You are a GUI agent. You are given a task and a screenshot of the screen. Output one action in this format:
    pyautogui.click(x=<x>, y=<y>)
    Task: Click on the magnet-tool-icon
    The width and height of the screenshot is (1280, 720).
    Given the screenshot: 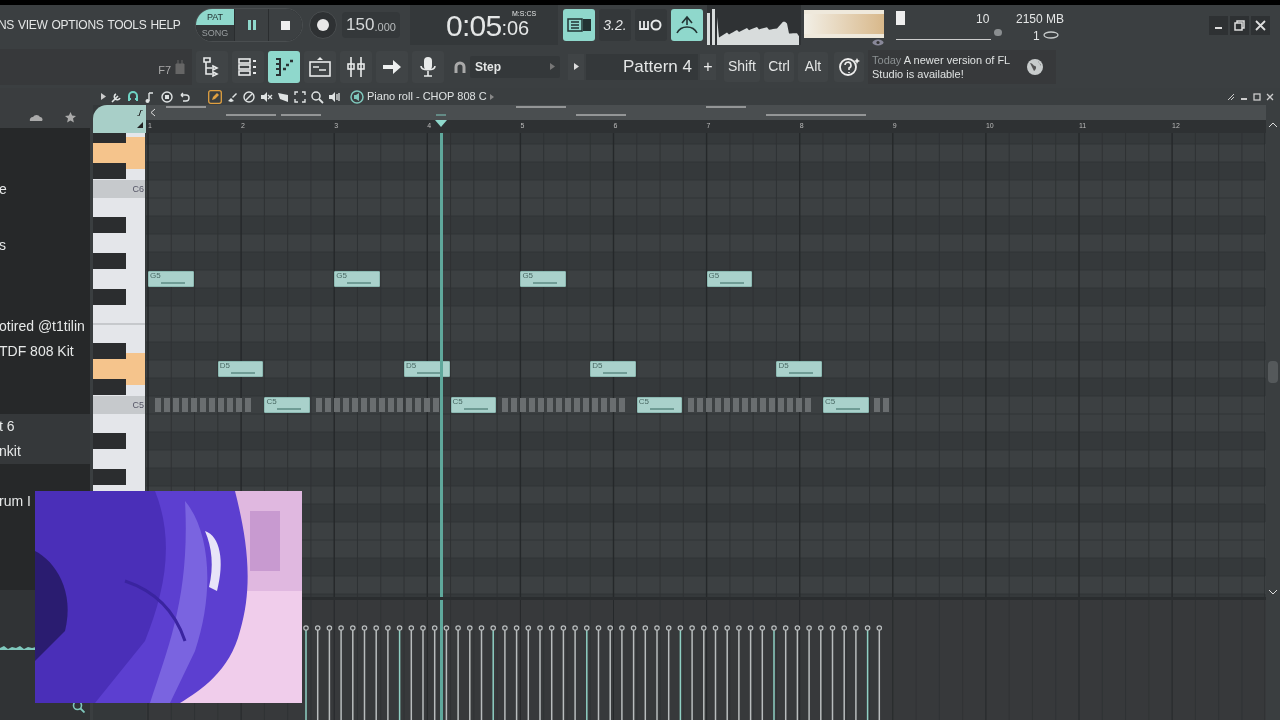 What is the action you would take?
    pyautogui.click(x=133, y=96)
    